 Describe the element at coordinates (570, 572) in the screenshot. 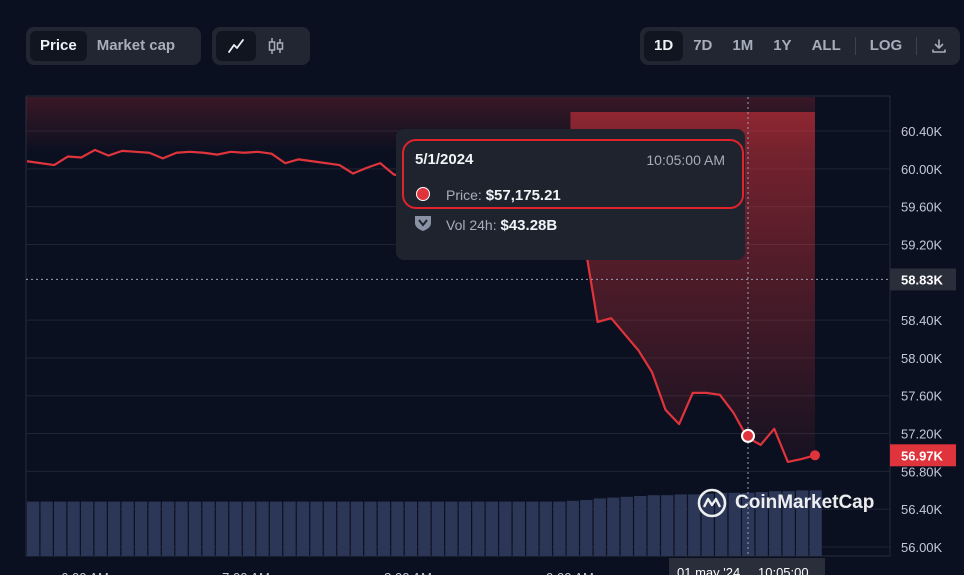

I see `x-tick-label: 9:00 AM` at that location.